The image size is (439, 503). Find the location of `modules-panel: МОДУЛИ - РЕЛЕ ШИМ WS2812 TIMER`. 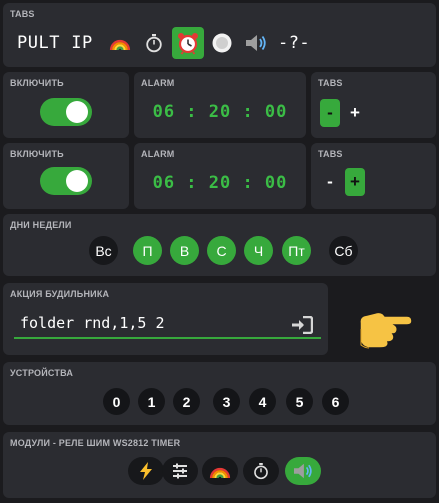

modules-panel: МОДУЛИ - РЕЛЕ ШИМ WS2812 TIMER is located at coordinates (219, 465).